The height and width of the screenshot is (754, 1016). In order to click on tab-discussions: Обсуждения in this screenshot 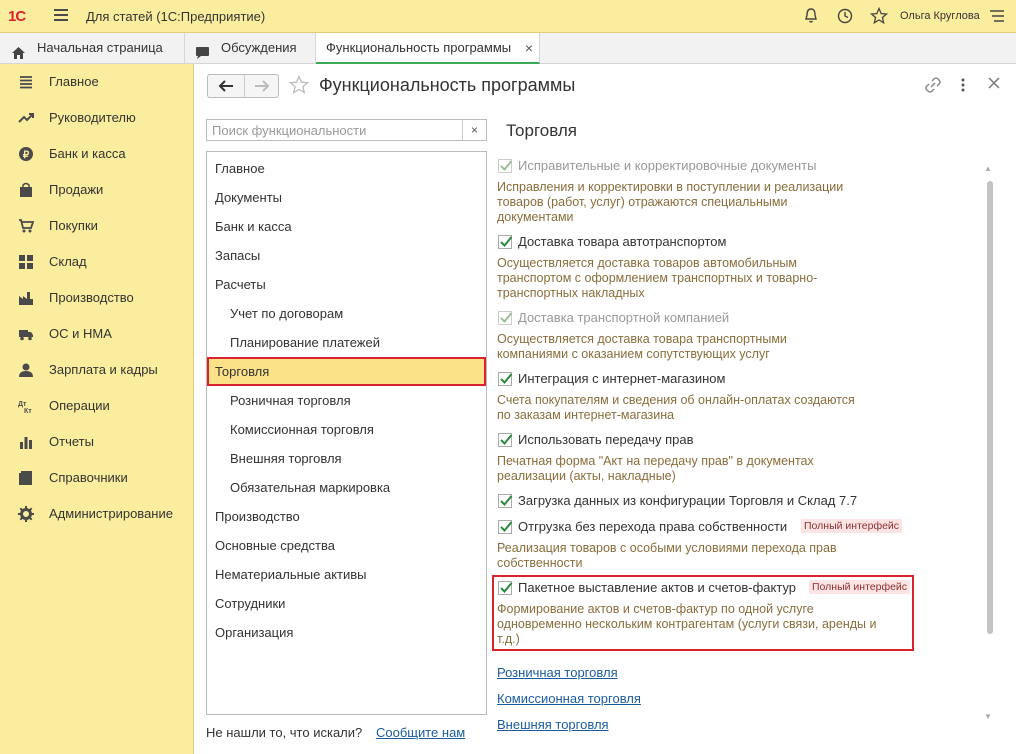, I will do `click(250, 48)`.